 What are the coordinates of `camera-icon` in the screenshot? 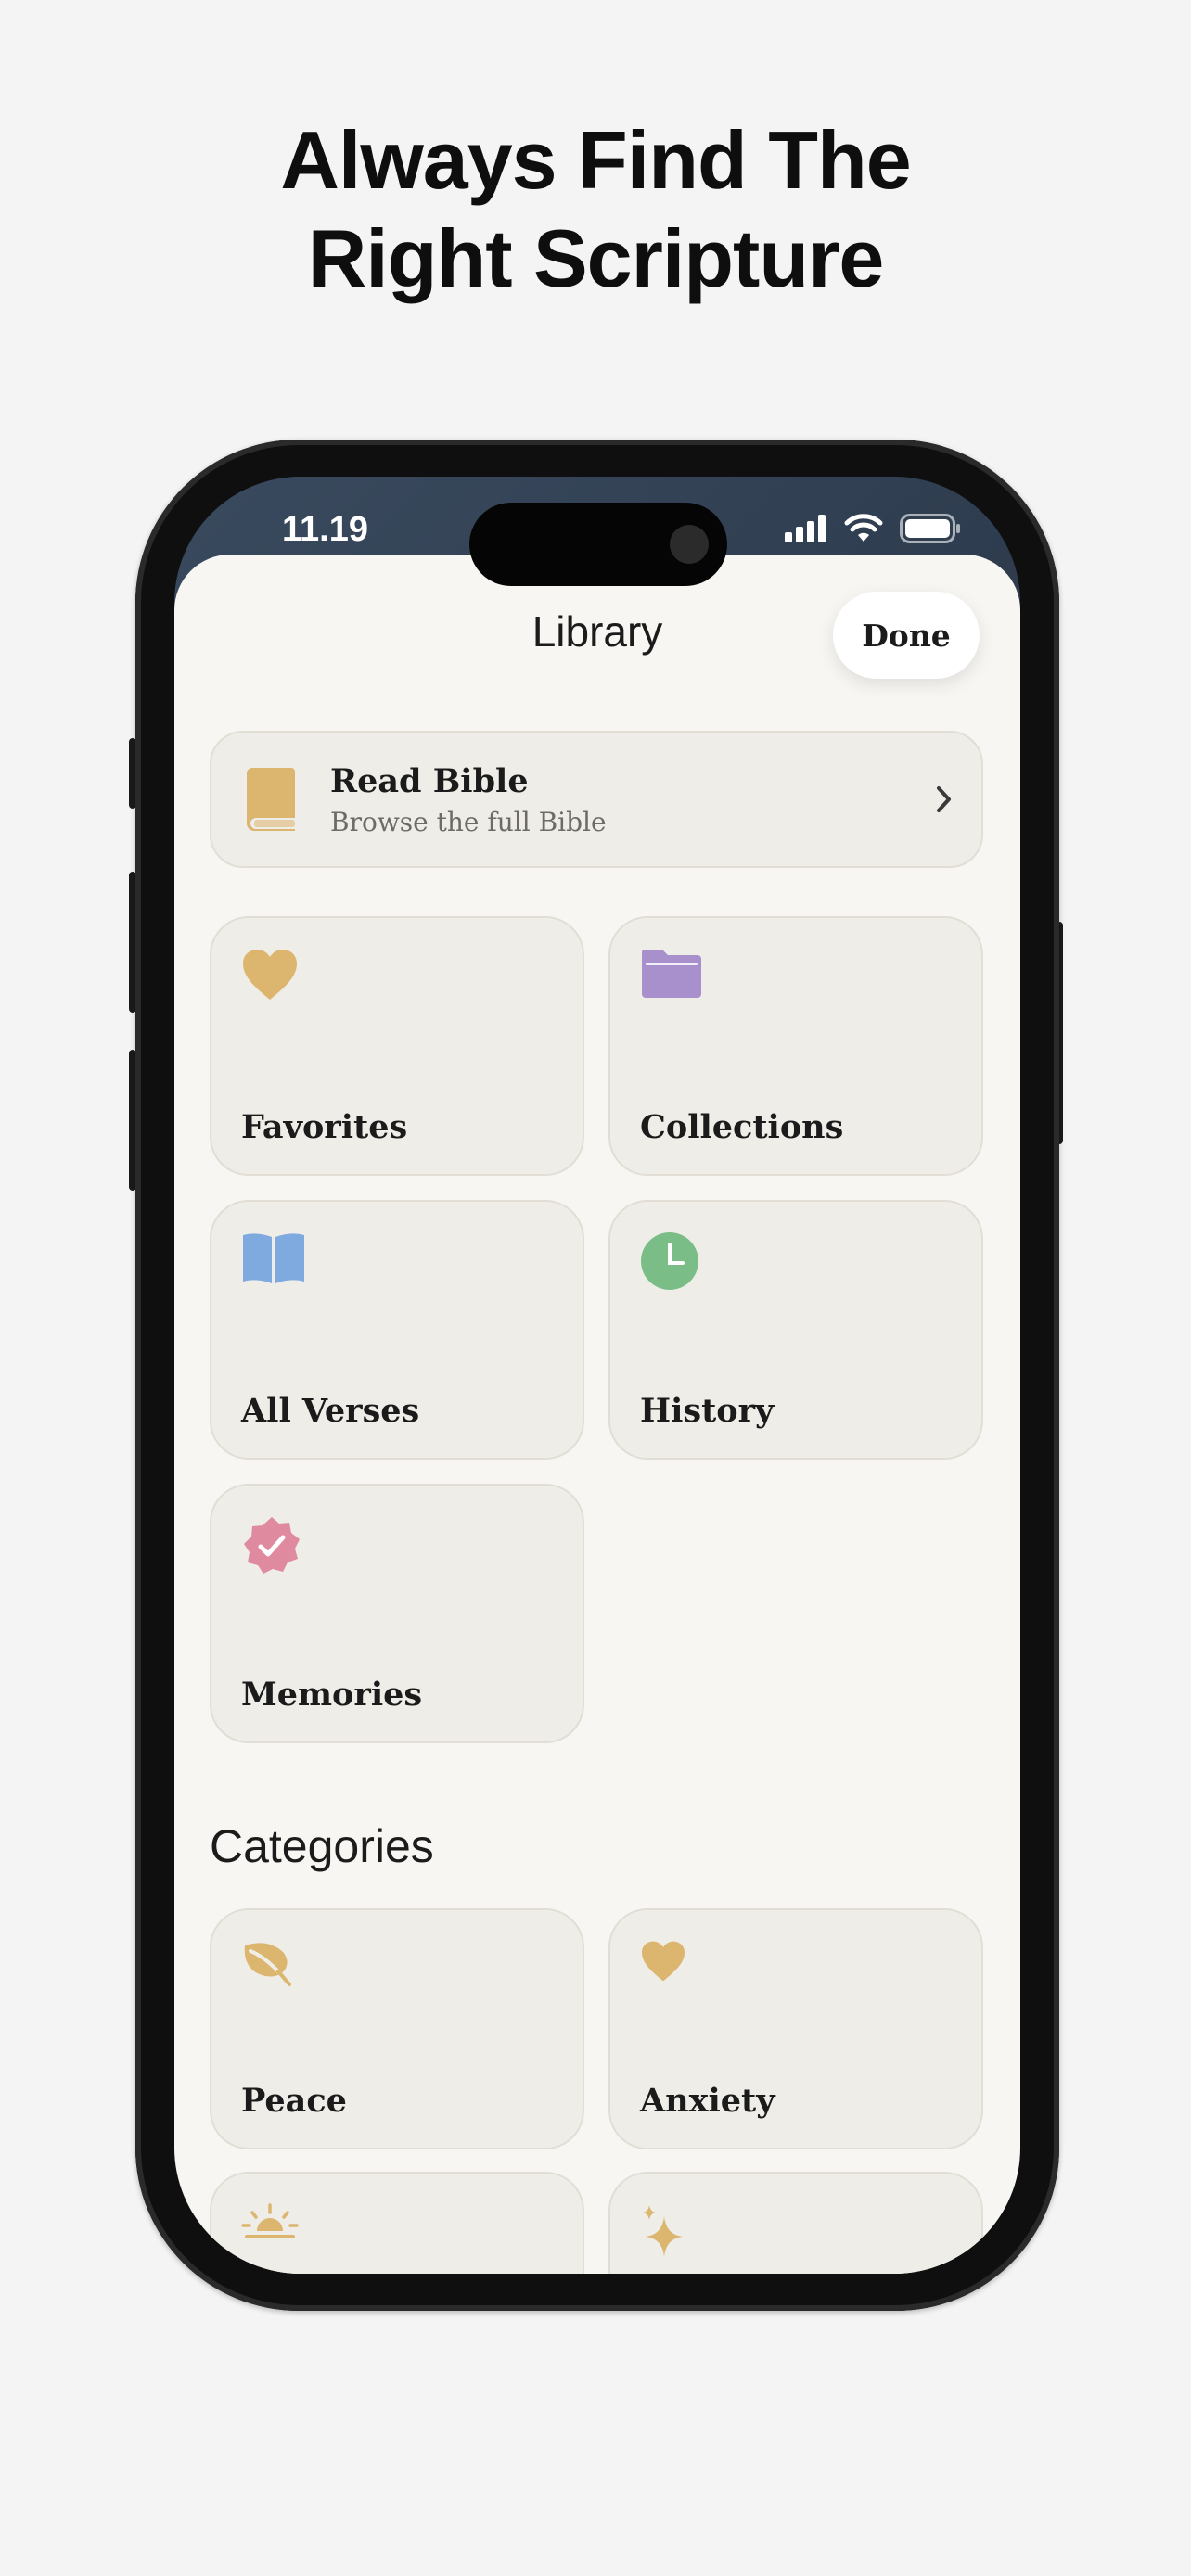 It's located at (689, 545).